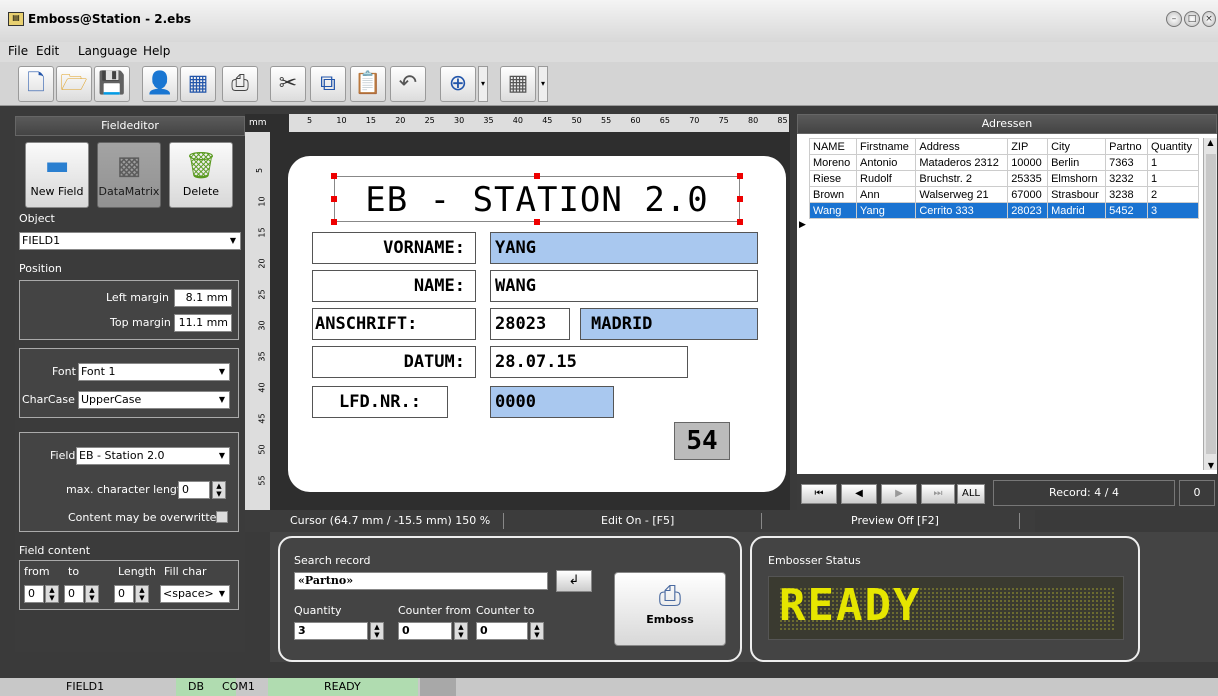  I want to click on name-label: NAME:, so click(394, 286).